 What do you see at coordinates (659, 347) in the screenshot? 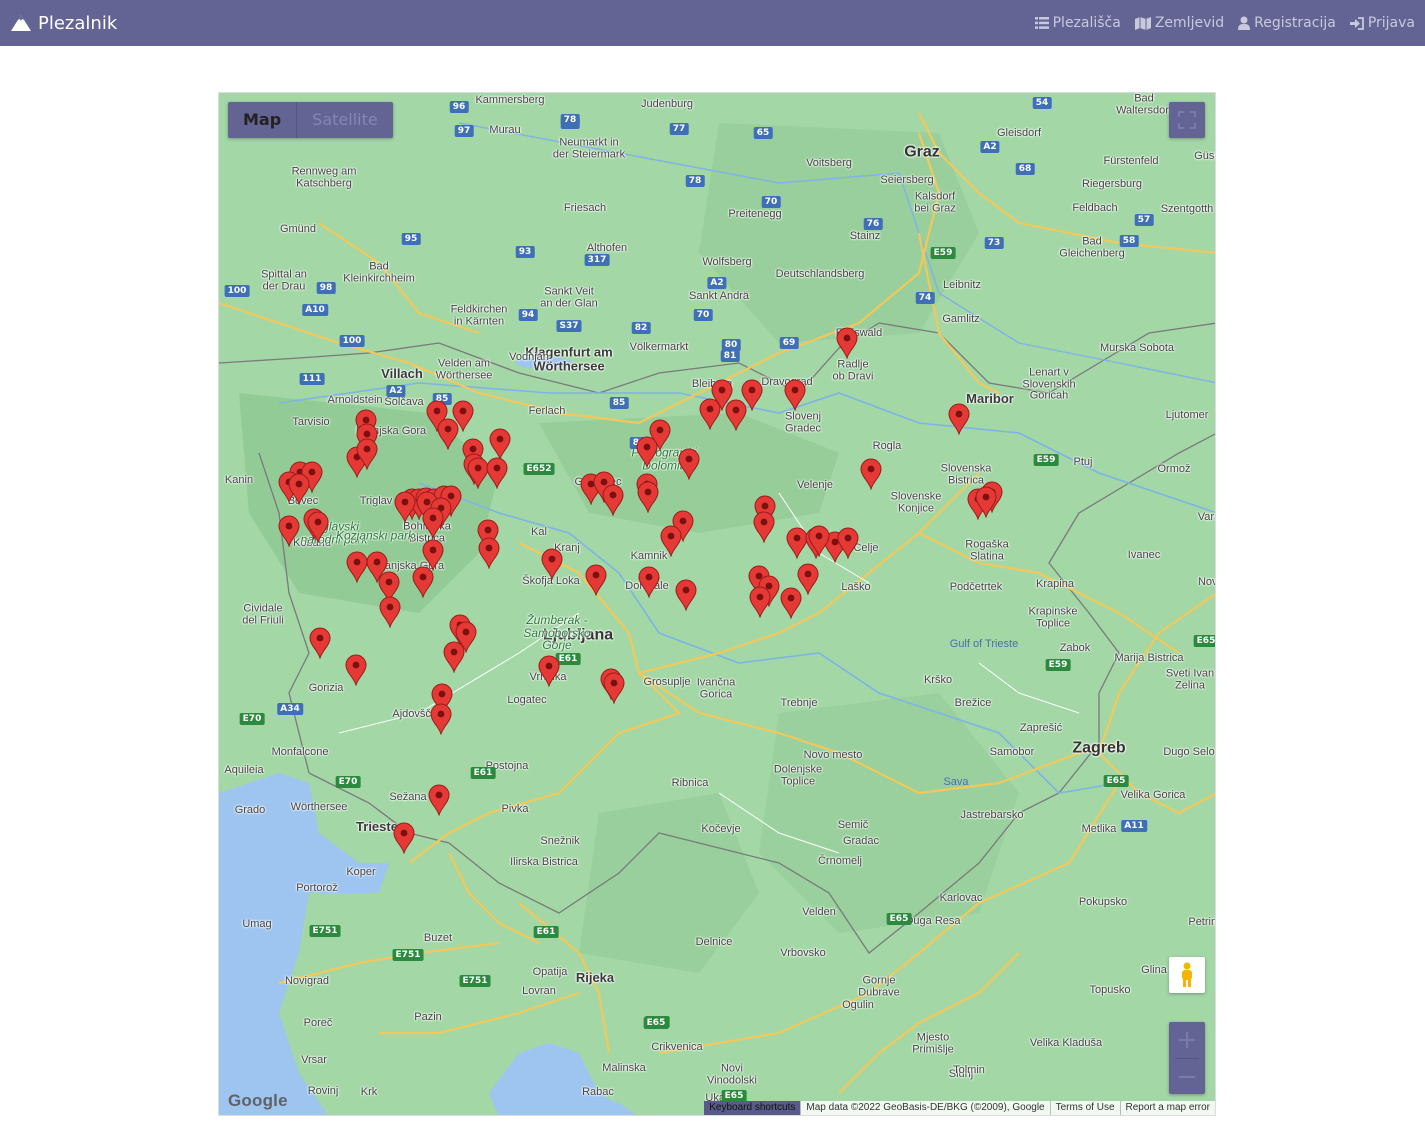
I see `map-label: Völkermarkt` at bounding box center [659, 347].